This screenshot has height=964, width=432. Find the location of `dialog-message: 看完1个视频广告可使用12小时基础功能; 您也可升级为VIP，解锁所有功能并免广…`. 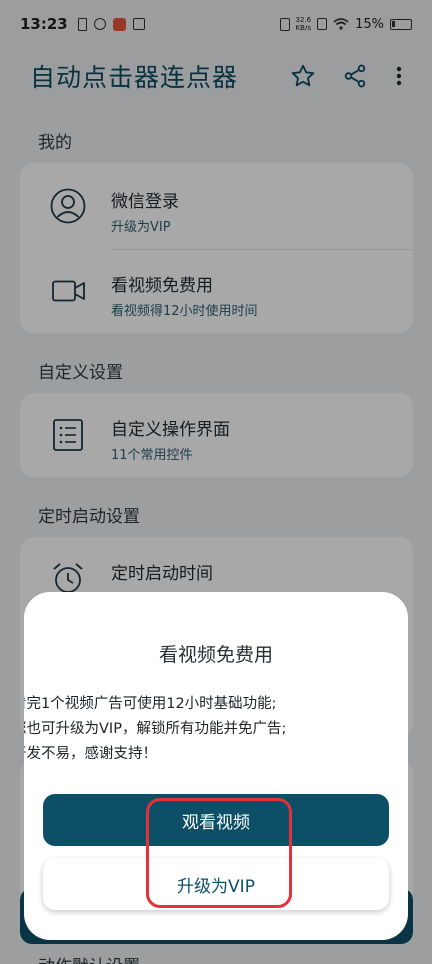

dialog-message: 看完1个视频广告可使用12小时基础功能; 您也可升级为VIP，解锁所有功能并免广… is located at coordinates (216, 729).